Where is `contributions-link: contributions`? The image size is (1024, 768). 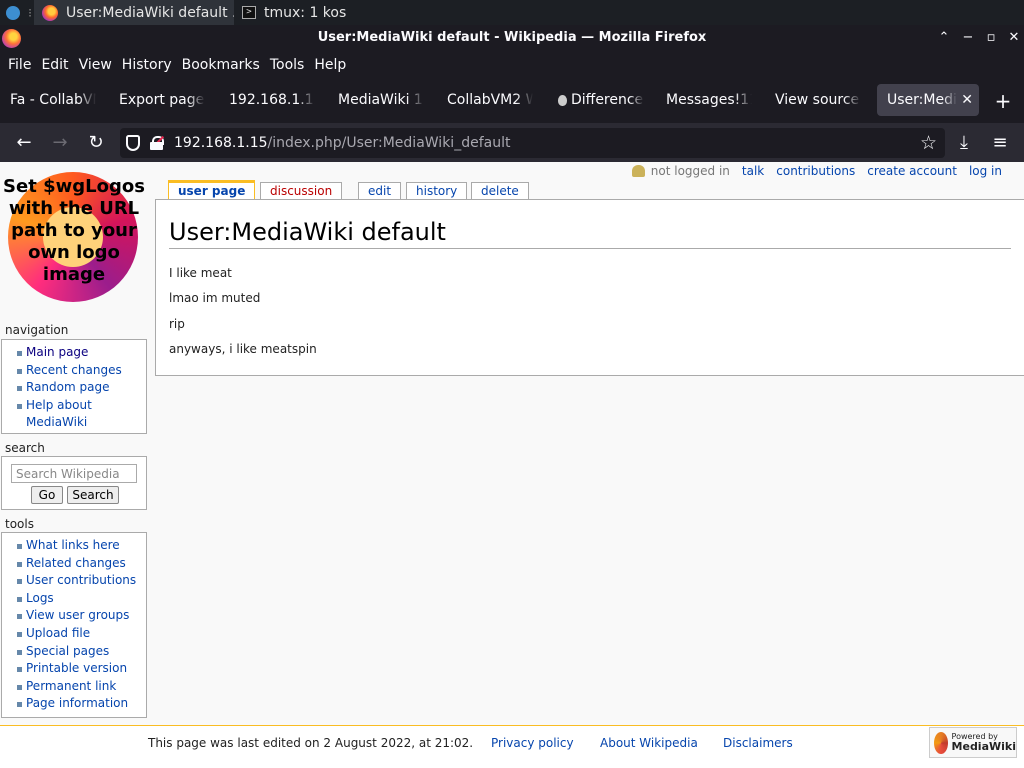
contributions-link: contributions is located at coordinates (815, 171).